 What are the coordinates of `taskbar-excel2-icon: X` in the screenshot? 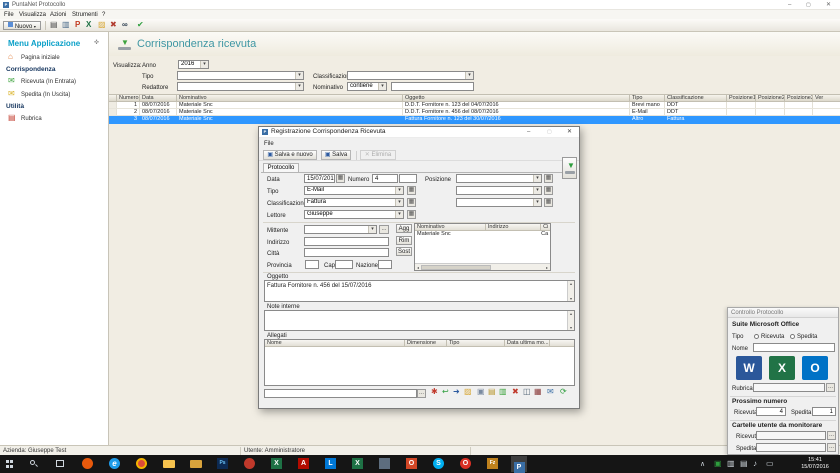 It's located at (357, 463).